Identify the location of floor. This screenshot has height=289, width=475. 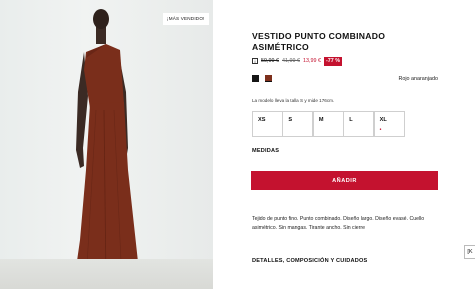
(106, 274).